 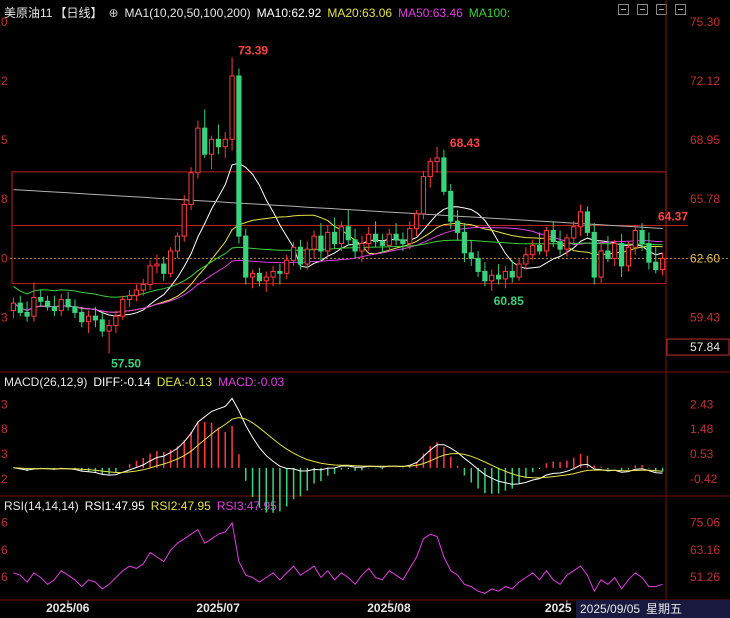 What do you see at coordinates (465, 143) in the screenshot?
I see `price-annotation: 68.43` at bounding box center [465, 143].